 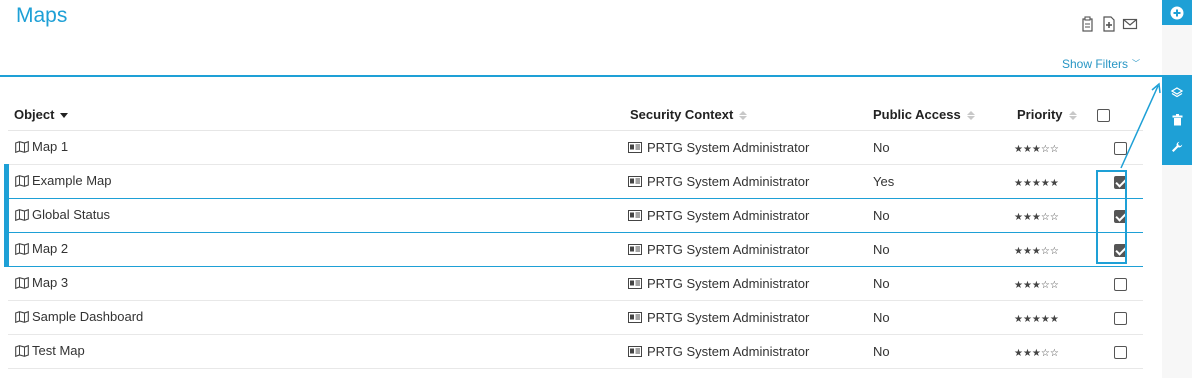 I want to click on map-name-link: Example Map, so click(x=71, y=180).